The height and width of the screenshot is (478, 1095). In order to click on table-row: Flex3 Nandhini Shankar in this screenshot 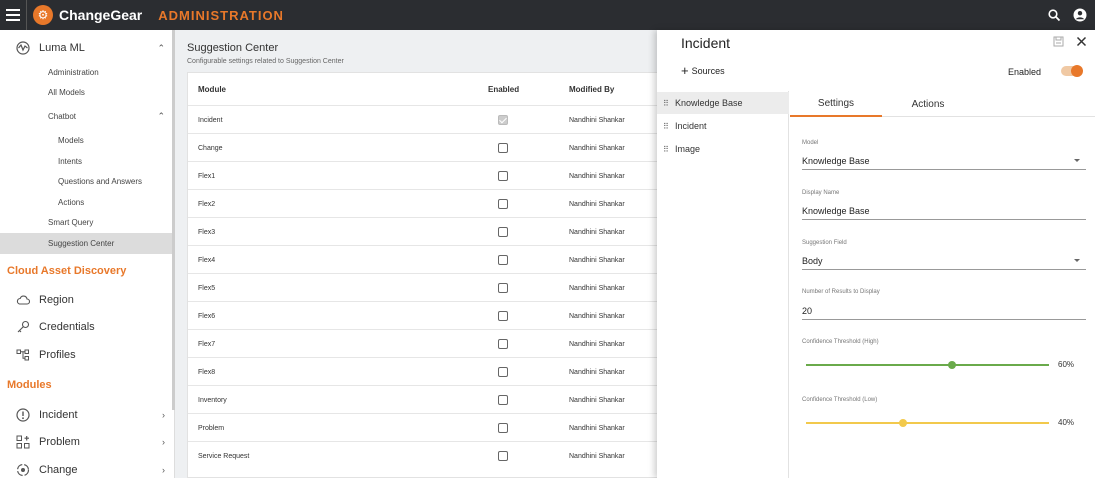, I will do `click(428, 231)`.